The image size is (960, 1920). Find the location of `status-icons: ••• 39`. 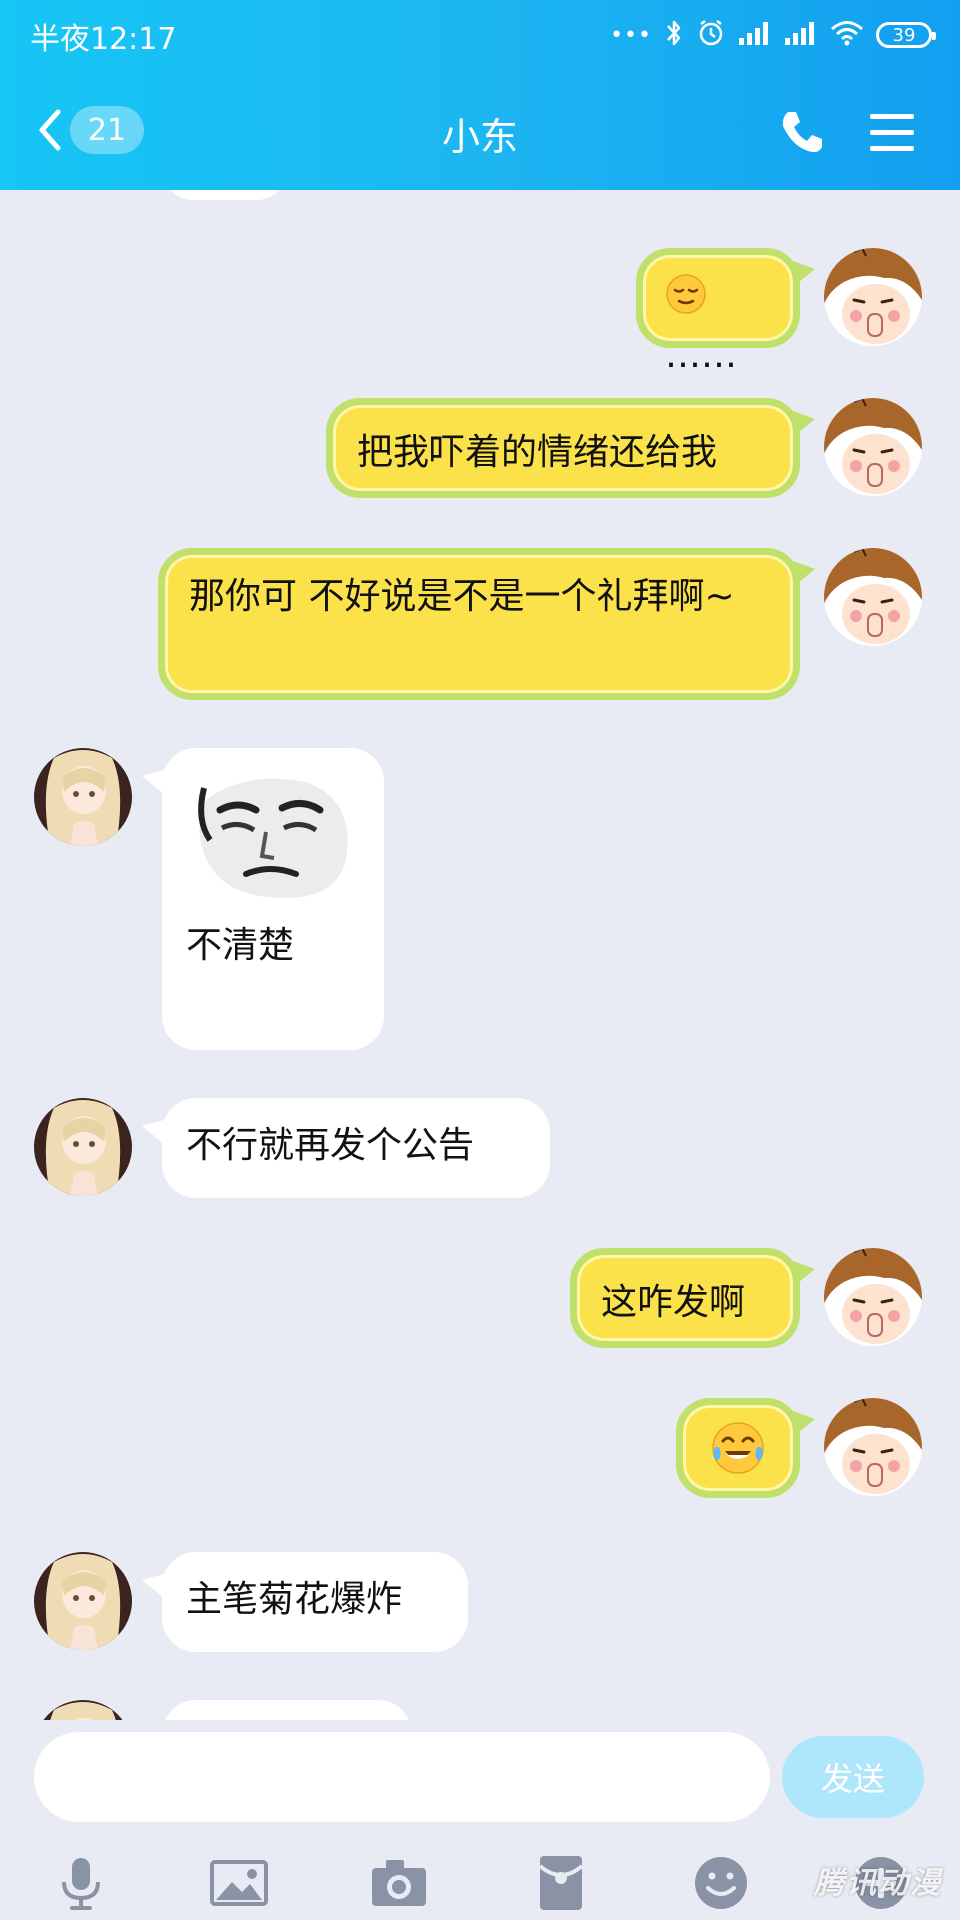

status-icons: ••• 39 is located at coordinates (773, 35).